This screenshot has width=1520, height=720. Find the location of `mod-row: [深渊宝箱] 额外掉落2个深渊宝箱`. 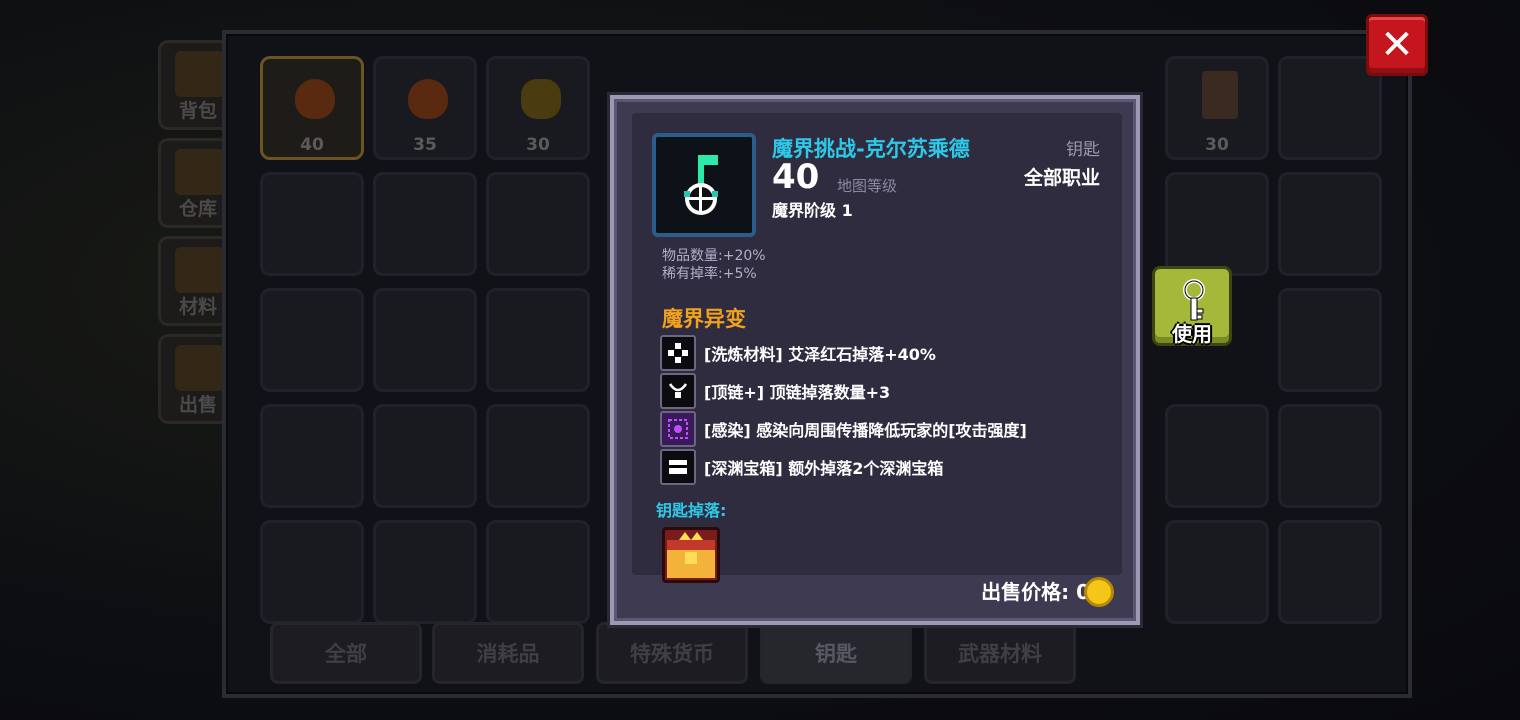

mod-row: [深渊宝箱] 额外掉落2个深渊宝箱 is located at coordinates (801, 467).